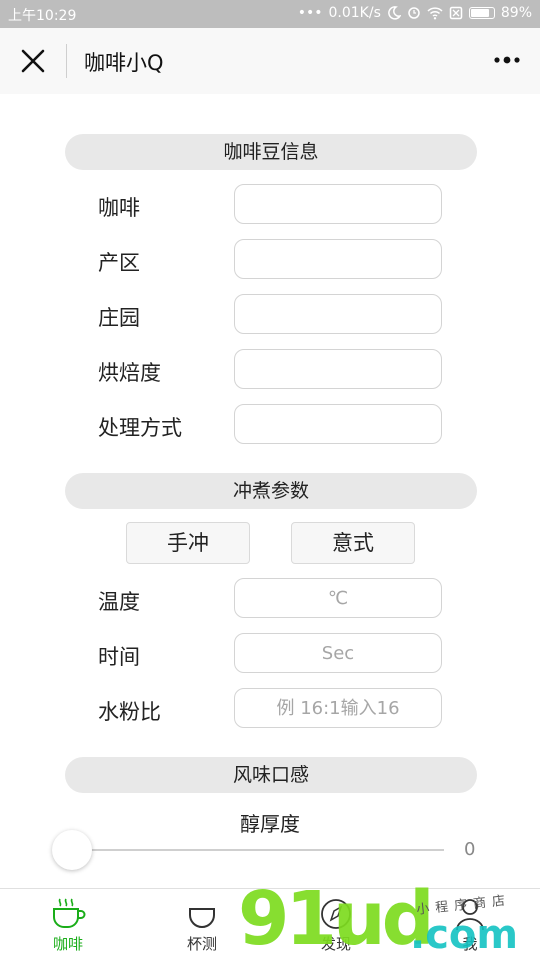 The width and height of the screenshot is (540, 962). What do you see at coordinates (353, 543) in the screenshot?
I see `espresso-button: 意式` at bounding box center [353, 543].